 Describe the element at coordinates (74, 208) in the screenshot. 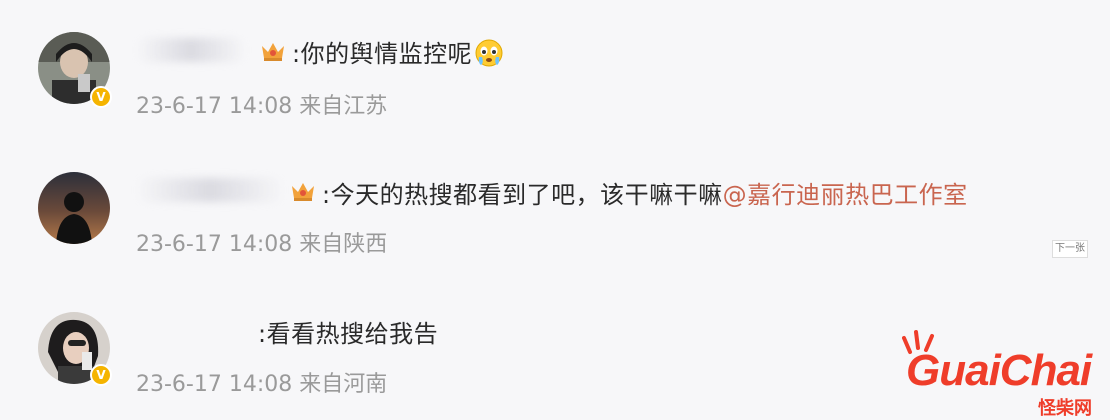

I see `user-avatar` at that location.